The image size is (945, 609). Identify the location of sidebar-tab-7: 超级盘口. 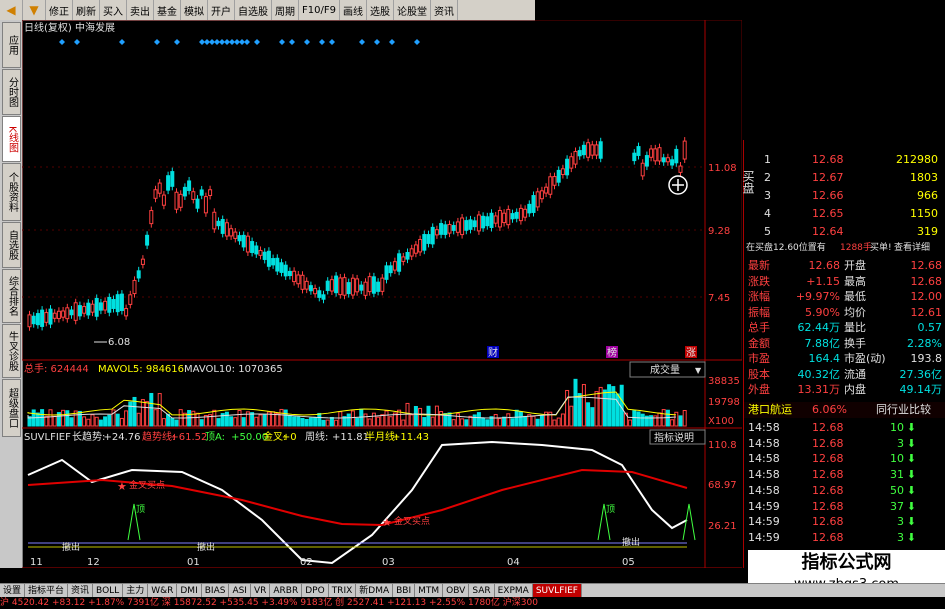
(11, 408).